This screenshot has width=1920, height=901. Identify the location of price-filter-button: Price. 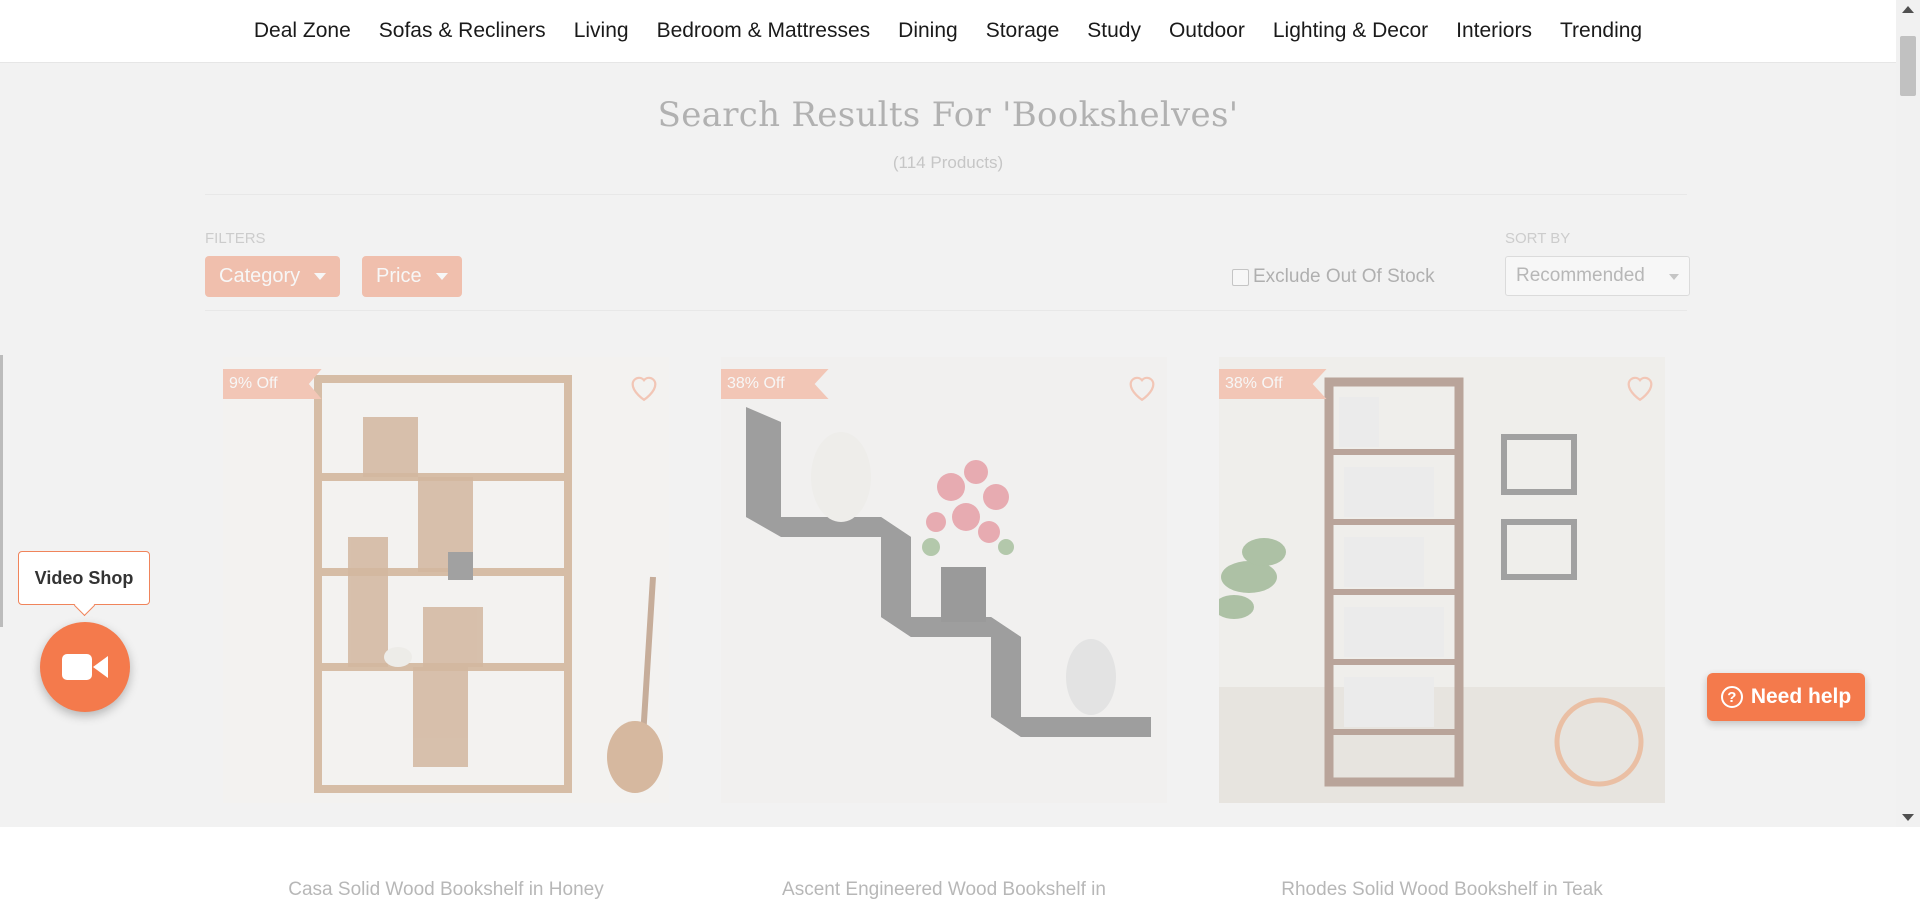
(412, 276).